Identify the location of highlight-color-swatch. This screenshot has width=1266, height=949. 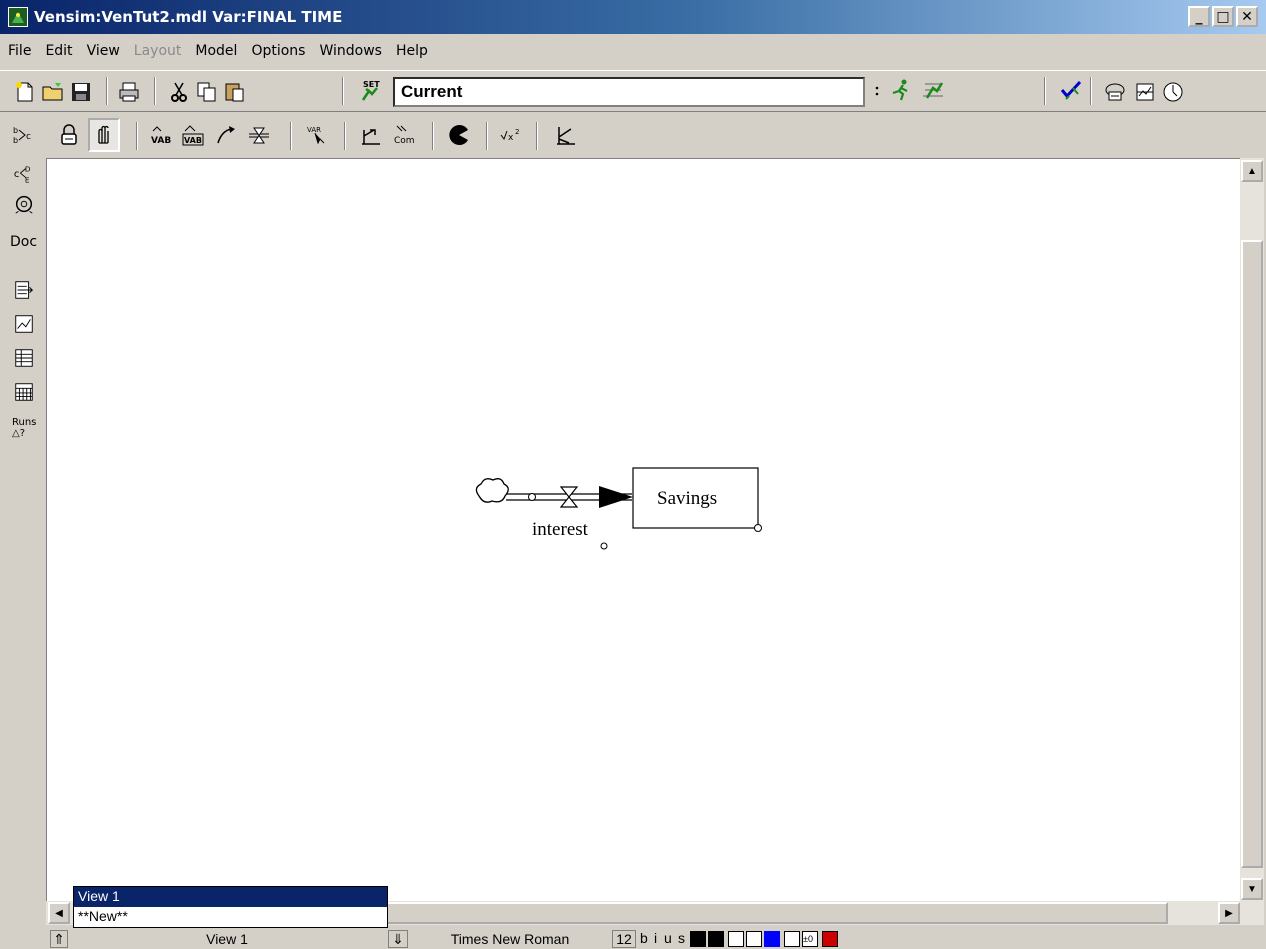
(830, 939).